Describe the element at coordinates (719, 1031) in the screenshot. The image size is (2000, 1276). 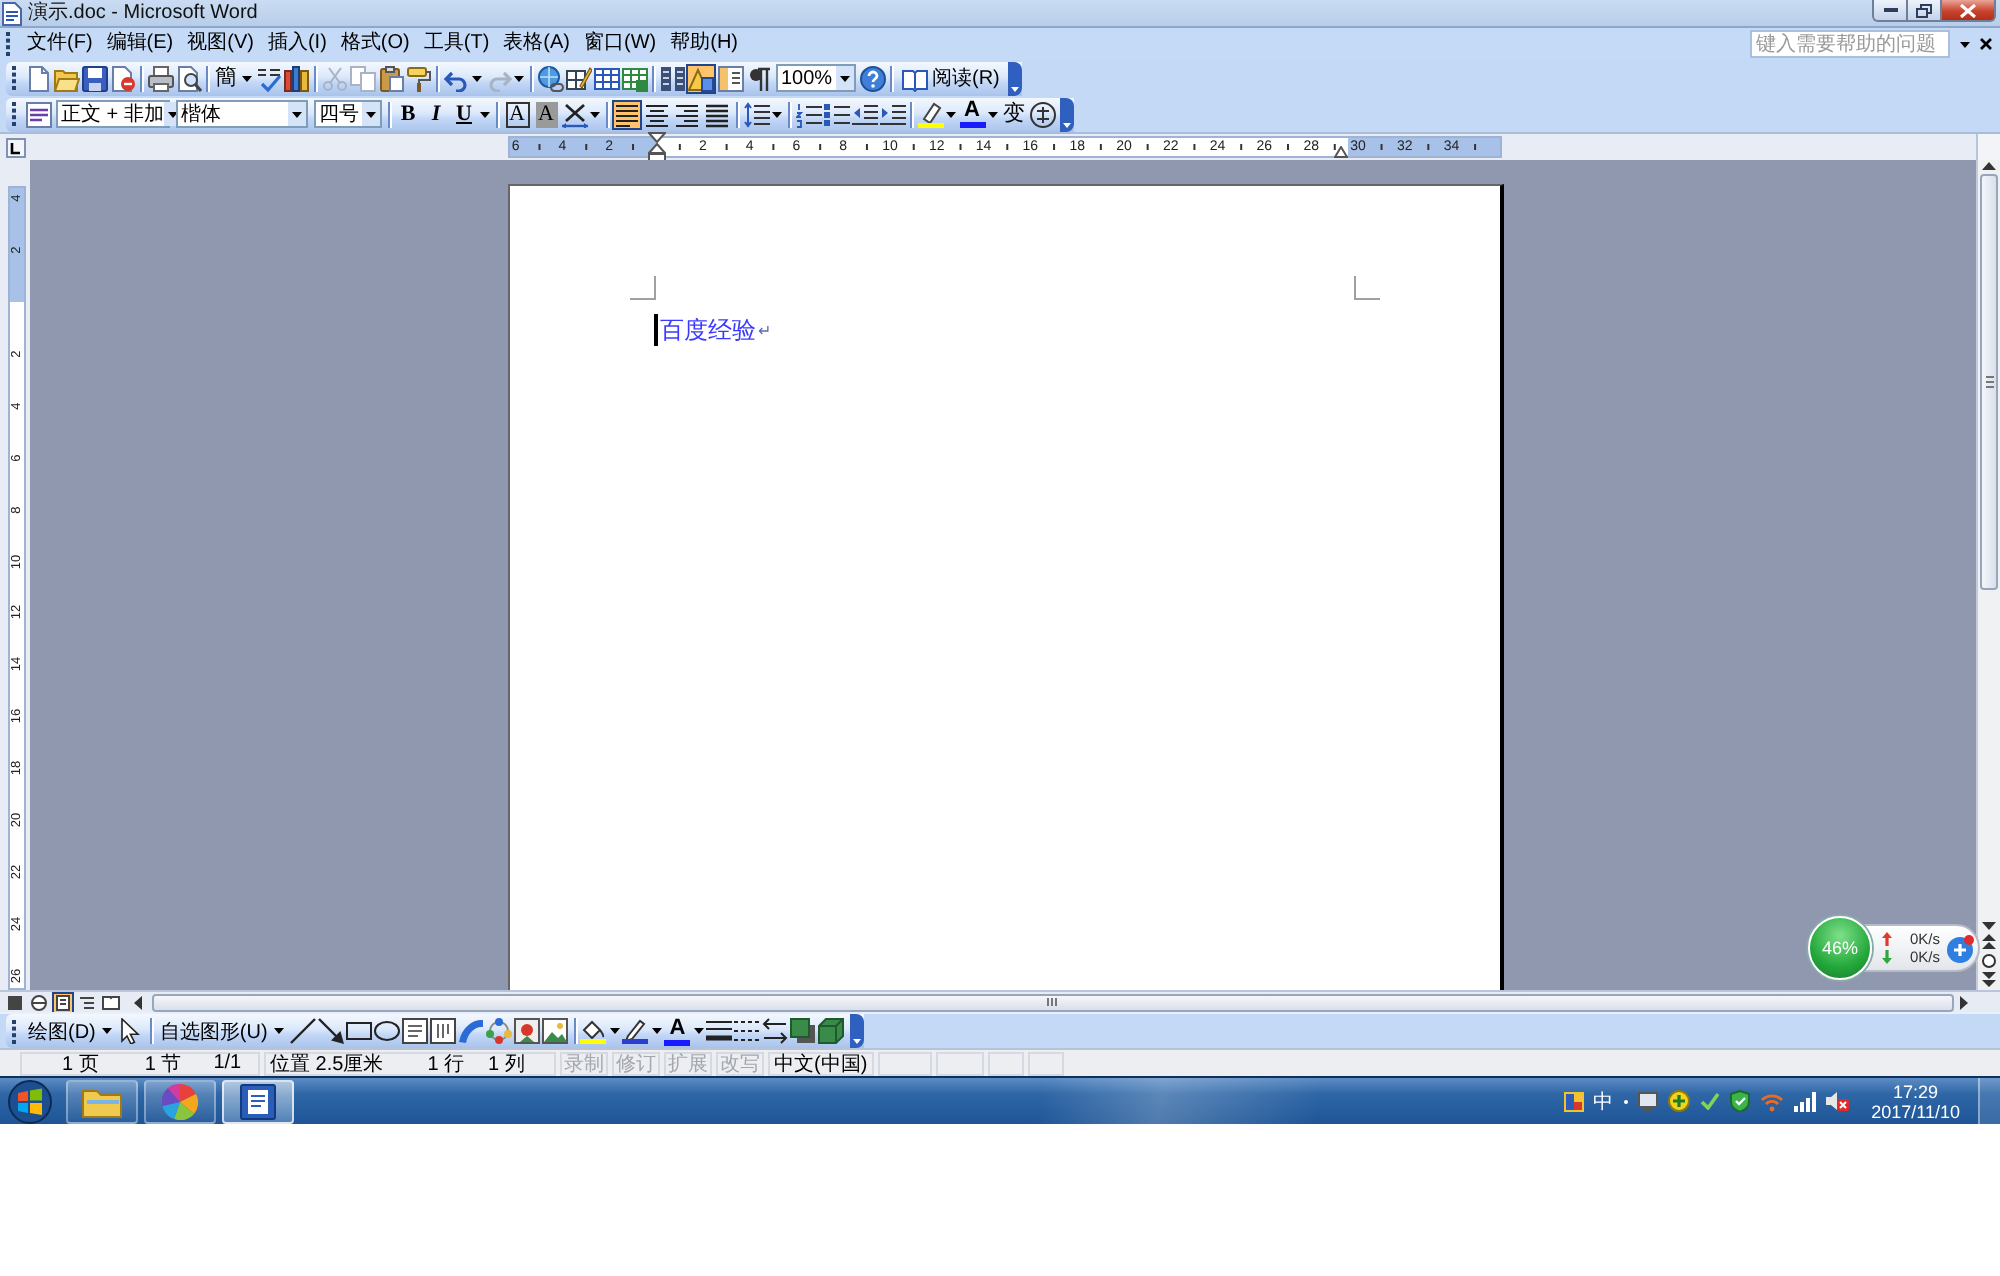
I see `line-style-icon` at that location.